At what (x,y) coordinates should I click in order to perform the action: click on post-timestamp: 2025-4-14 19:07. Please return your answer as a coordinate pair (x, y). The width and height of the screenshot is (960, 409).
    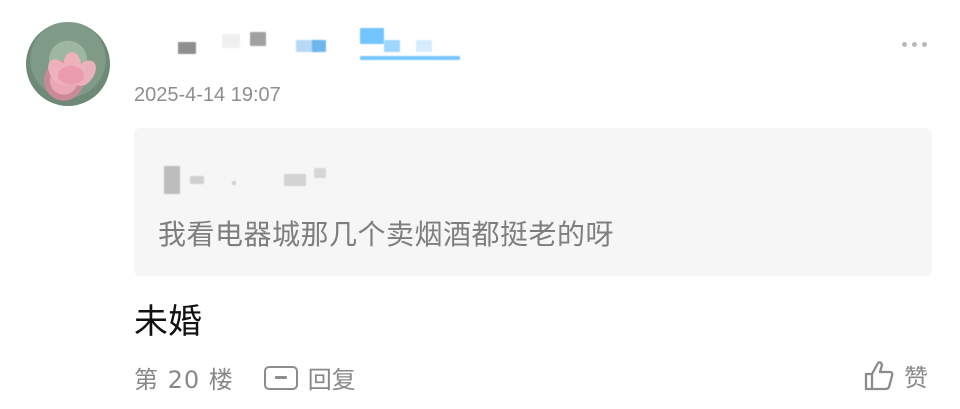
    Looking at the image, I should click on (207, 95).